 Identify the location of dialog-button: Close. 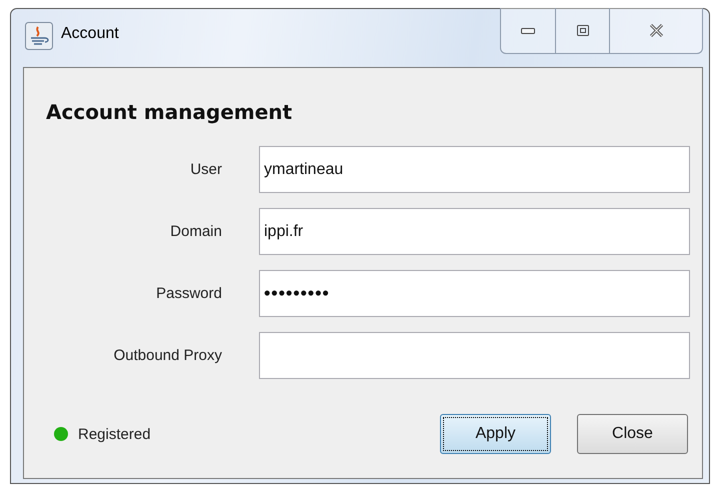
(632, 434).